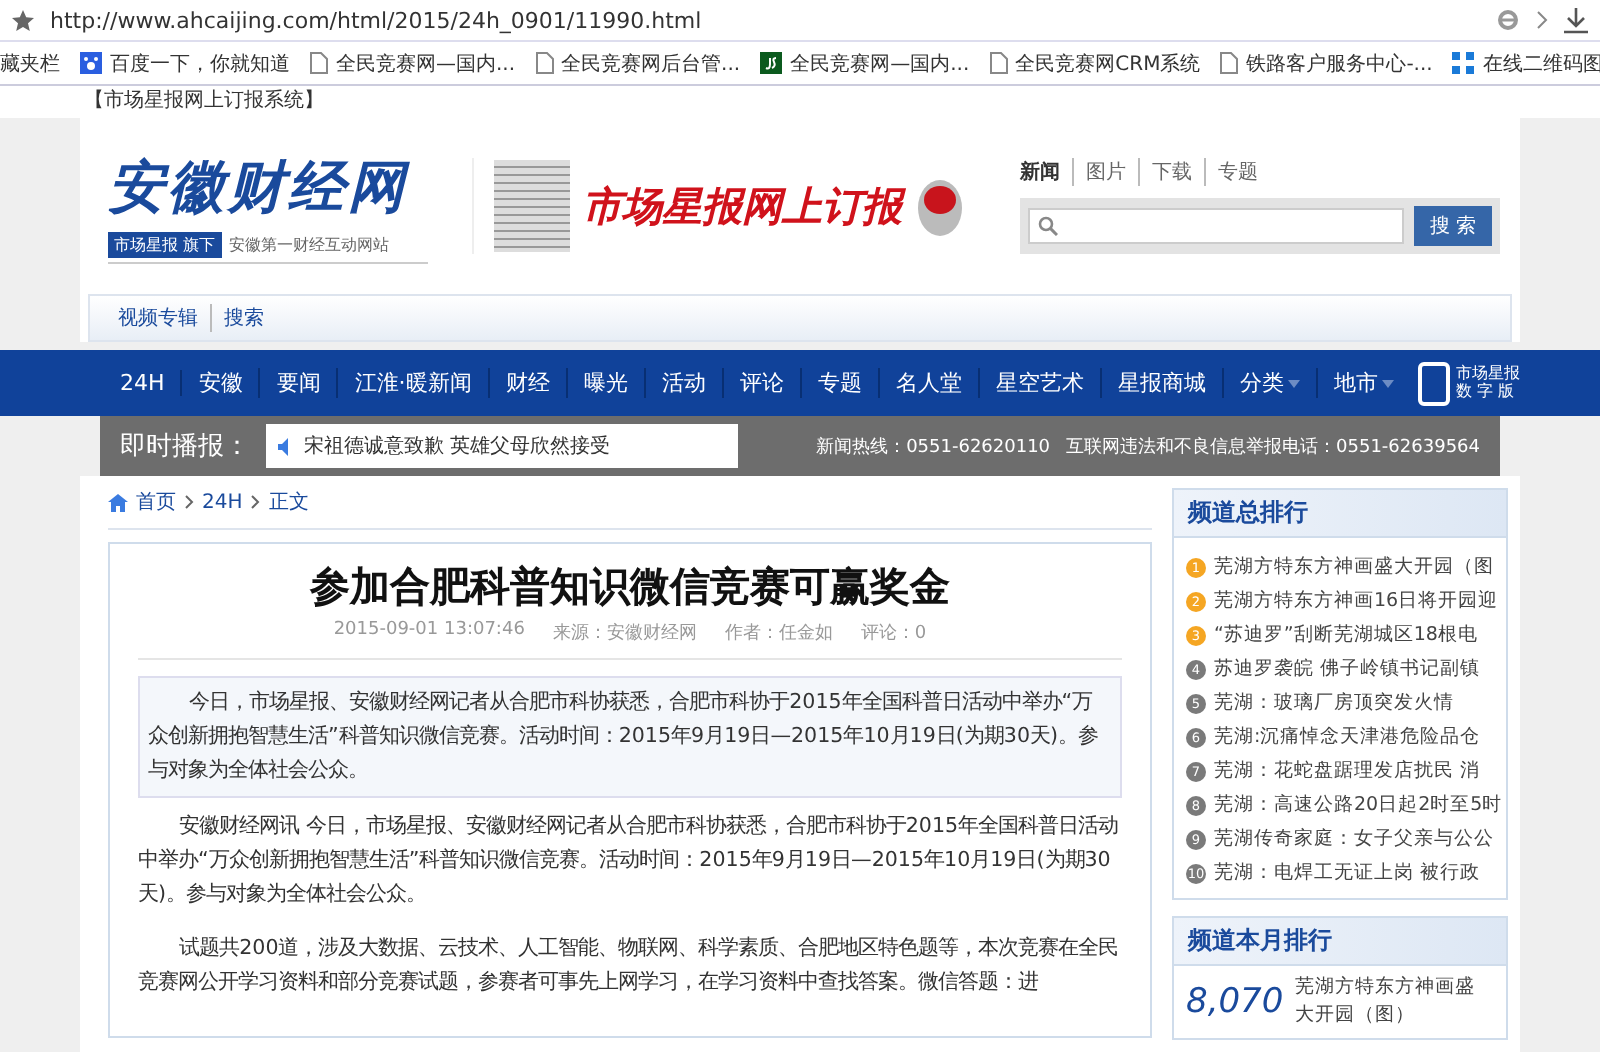 Image resolution: width=1600 pixels, height=1052 pixels. Describe the element at coordinates (429, 632) in the screenshot. I see `article-date: 2015-09-01 13:07:46` at that location.